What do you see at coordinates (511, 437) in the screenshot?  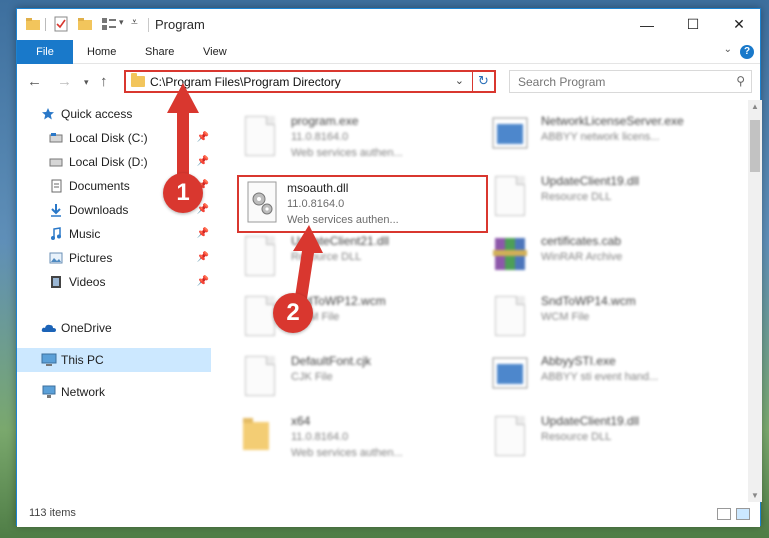 I see `dll-icon` at bounding box center [511, 437].